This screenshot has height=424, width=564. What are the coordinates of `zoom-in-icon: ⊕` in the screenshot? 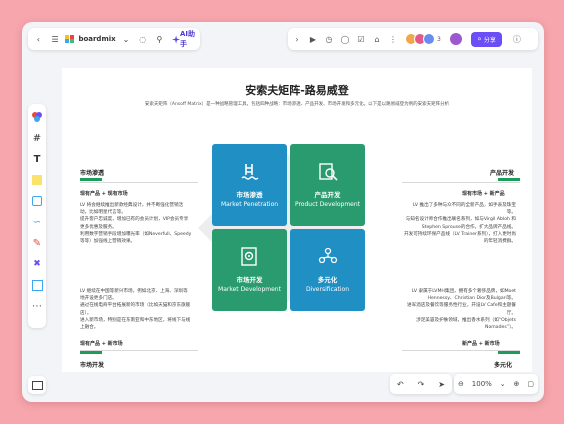 It's located at (517, 384).